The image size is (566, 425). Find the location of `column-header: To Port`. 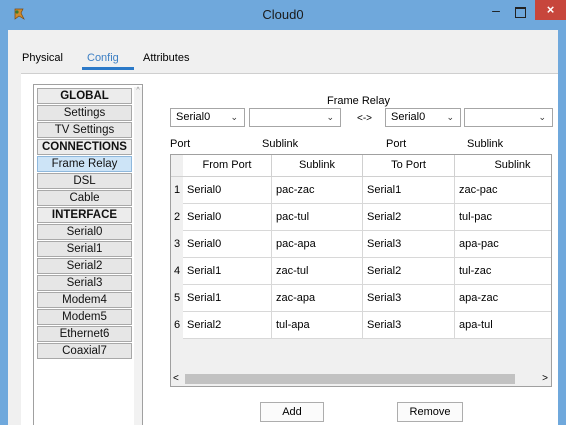

column-header: To Port is located at coordinates (409, 166).